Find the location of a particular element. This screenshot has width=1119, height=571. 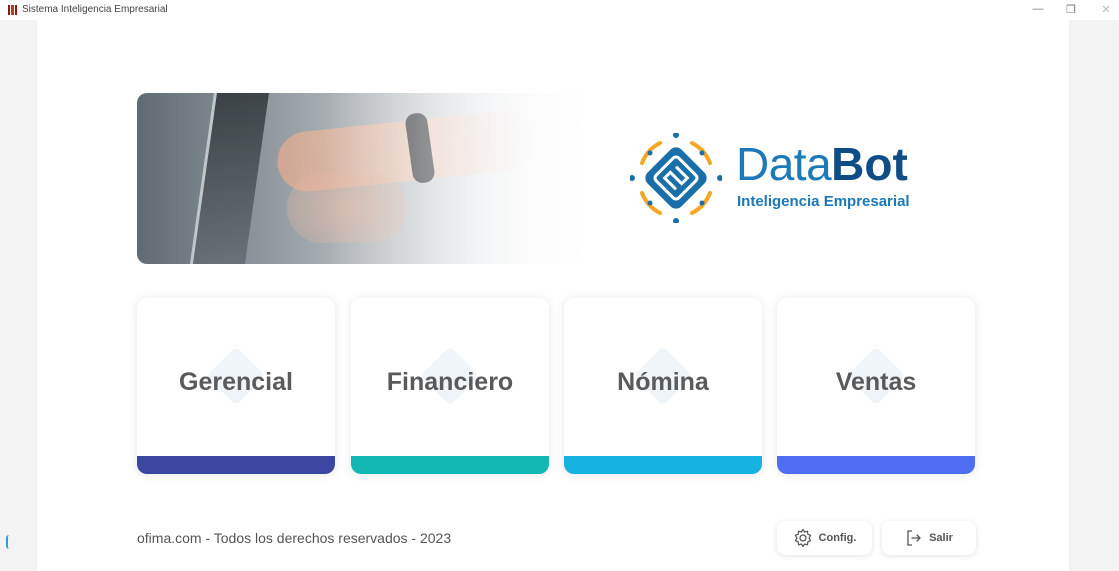

brand-name-bold: Bot is located at coordinates (869, 164).